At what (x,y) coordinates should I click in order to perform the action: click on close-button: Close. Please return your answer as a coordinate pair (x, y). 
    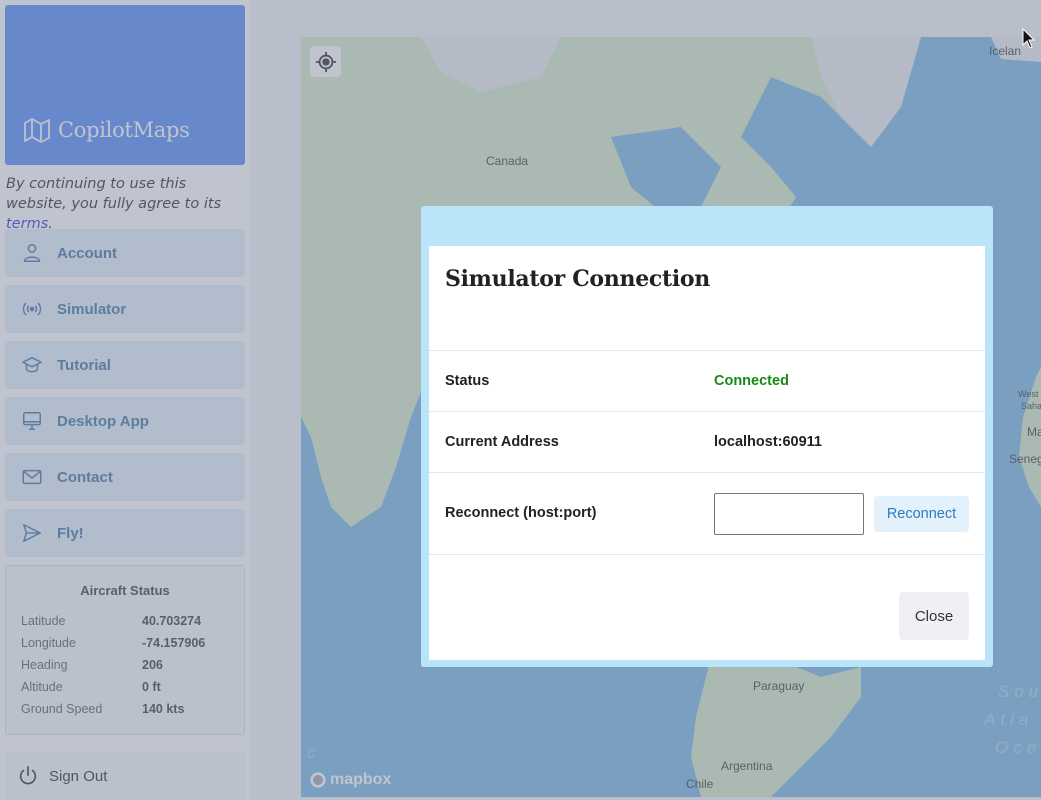
    Looking at the image, I should click on (934, 616).